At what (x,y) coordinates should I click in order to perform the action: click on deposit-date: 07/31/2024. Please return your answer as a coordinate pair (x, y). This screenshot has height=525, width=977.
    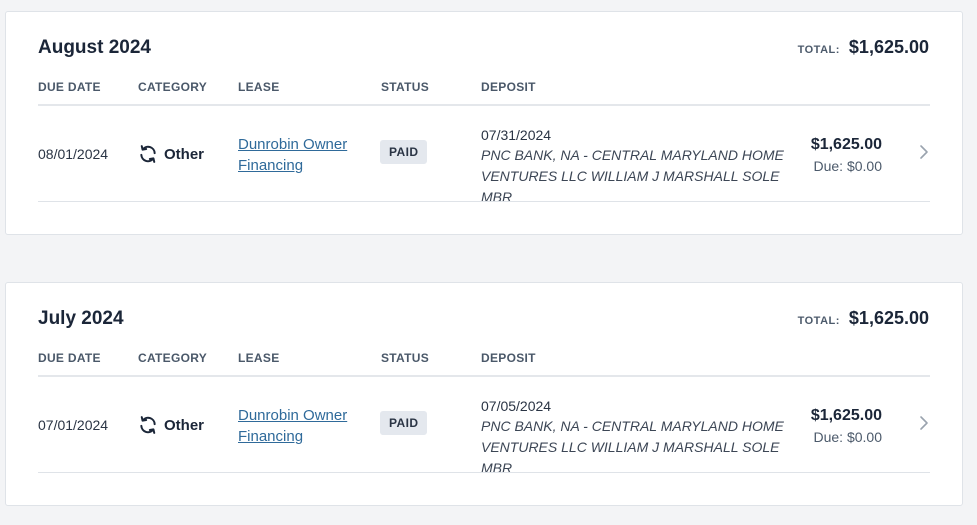
    Looking at the image, I should click on (516, 135).